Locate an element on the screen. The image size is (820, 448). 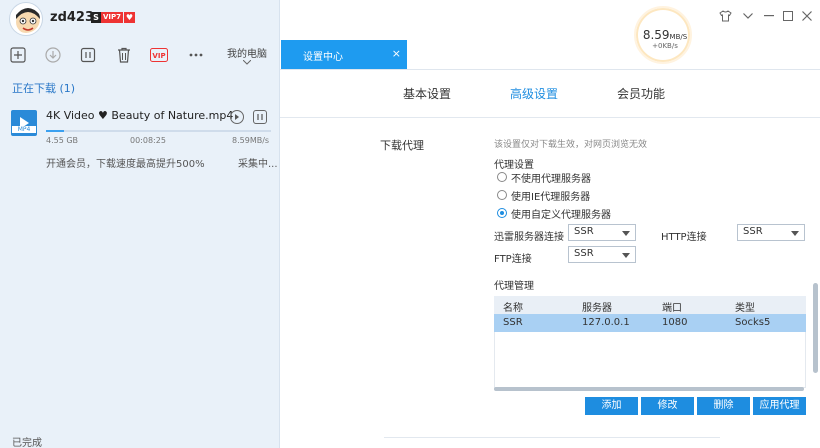
pause-button is located at coordinates (88, 55).